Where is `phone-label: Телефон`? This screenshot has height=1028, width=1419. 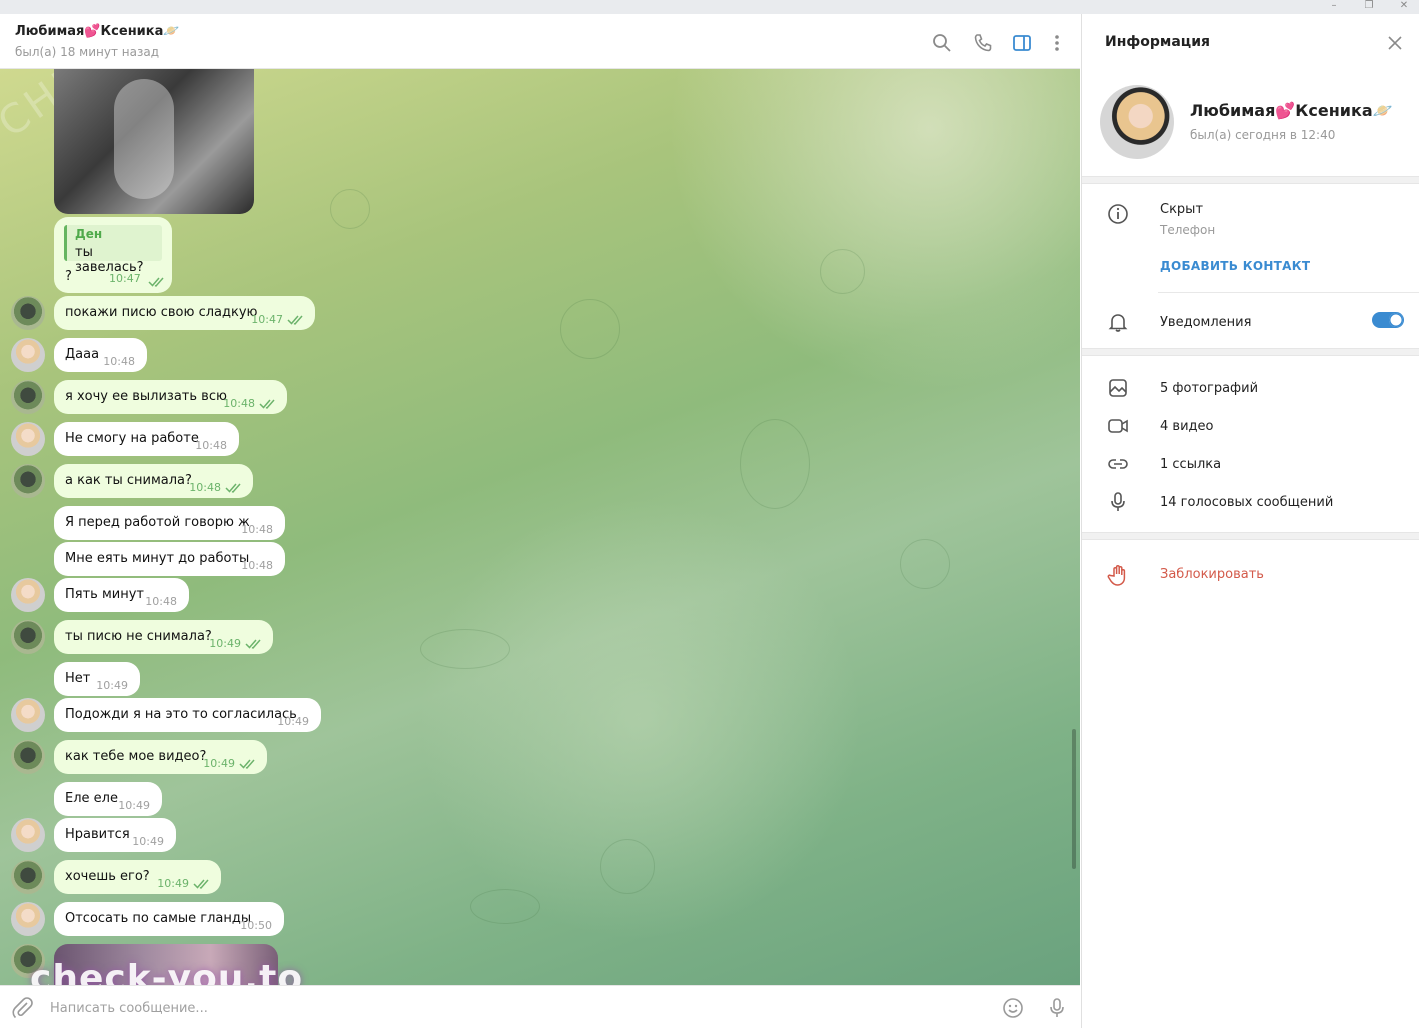
phone-label: Телефон is located at coordinates (1188, 230).